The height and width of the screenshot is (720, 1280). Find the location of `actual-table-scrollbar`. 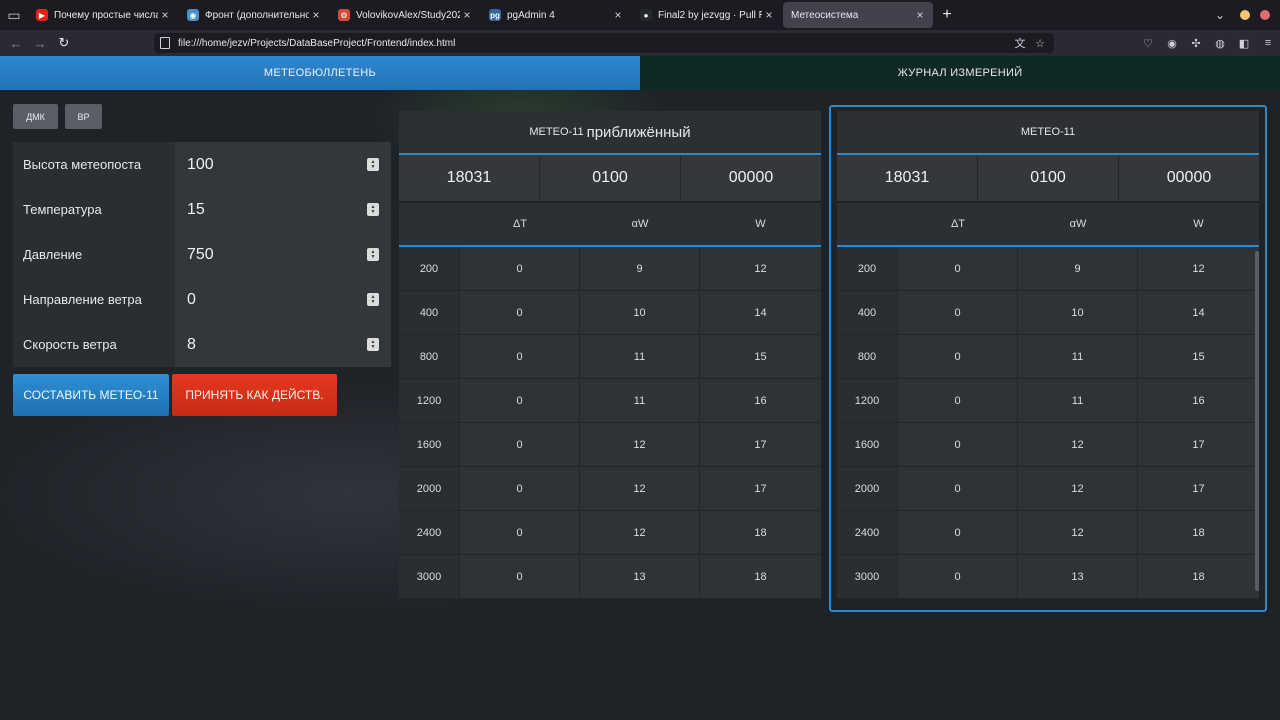

actual-table-scrollbar is located at coordinates (1257, 421).